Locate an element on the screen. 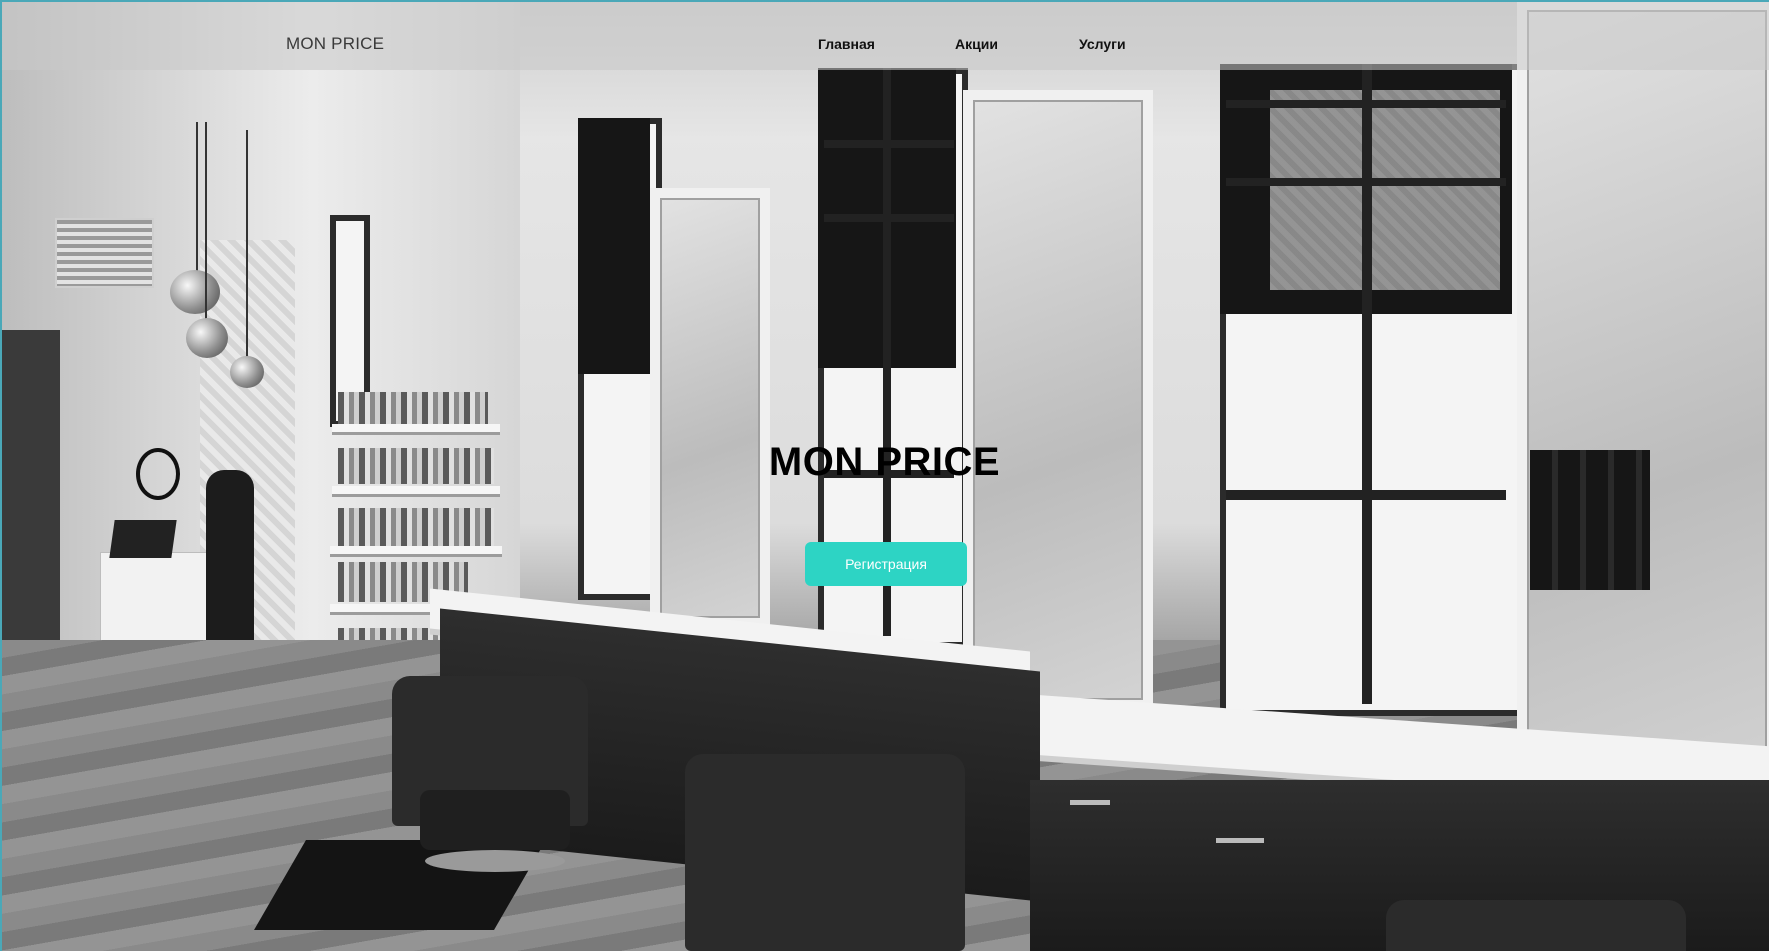 This screenshot has height=951, width=1769. chair-base is located at coordinates (495, 861).